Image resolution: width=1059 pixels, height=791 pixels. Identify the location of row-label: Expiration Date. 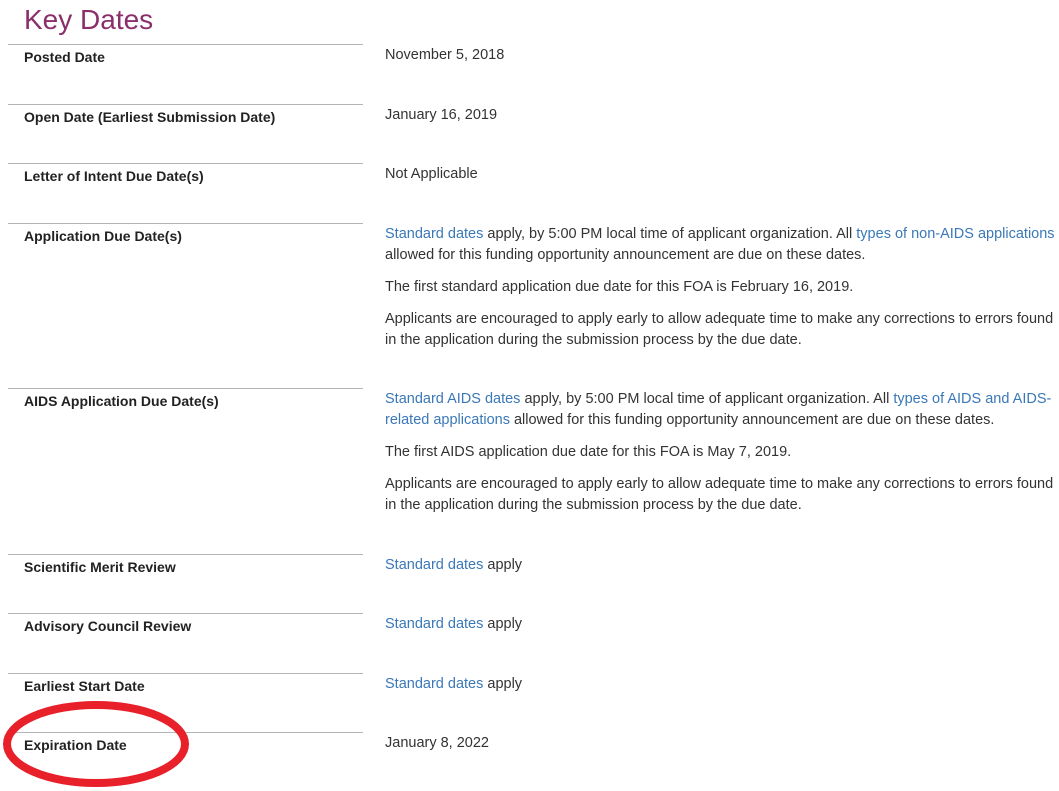
(75, 745).